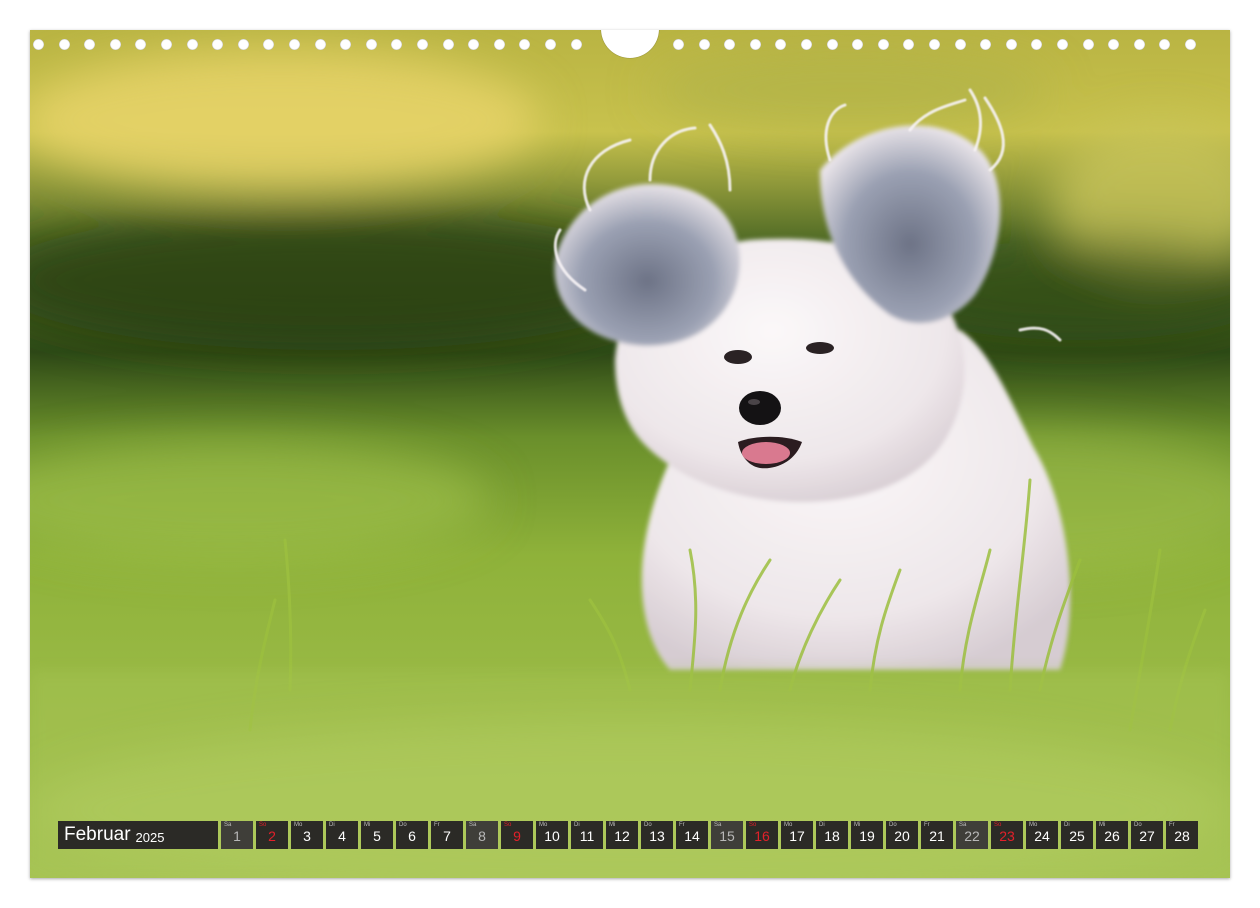 The image size is (1260, 908). I want to click on day-cell: Sa 8, so click(482, 835).